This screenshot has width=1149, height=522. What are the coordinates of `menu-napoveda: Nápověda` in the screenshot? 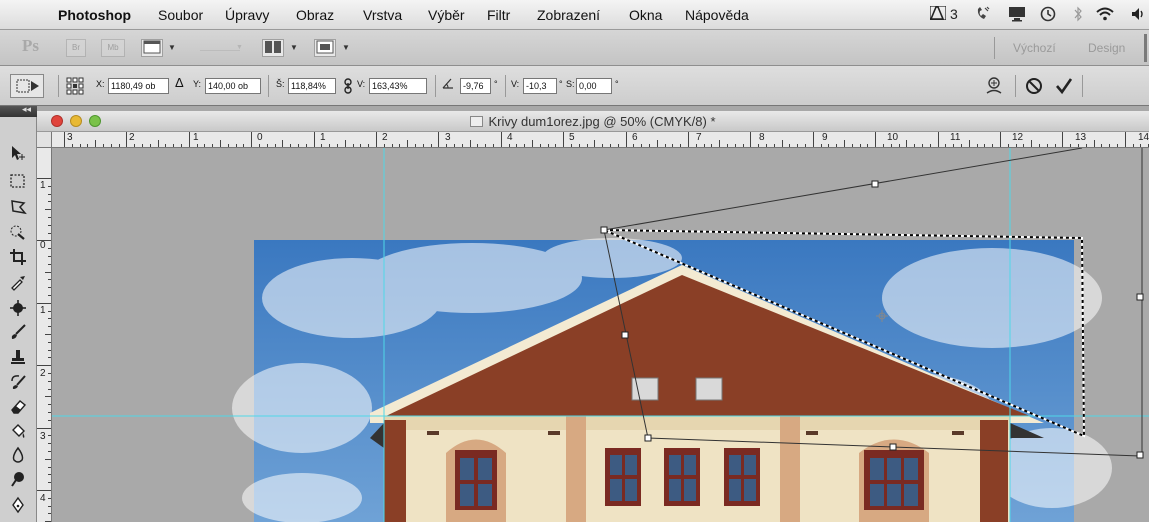 It's located at (717, 15).